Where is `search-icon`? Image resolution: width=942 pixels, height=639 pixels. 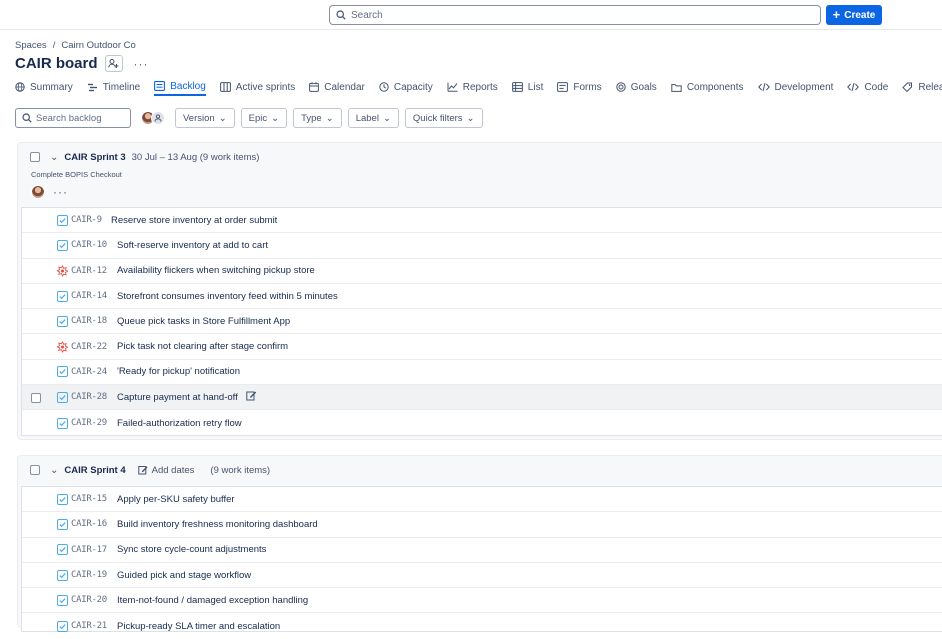 search-icon is located at coordinates (27, 118).